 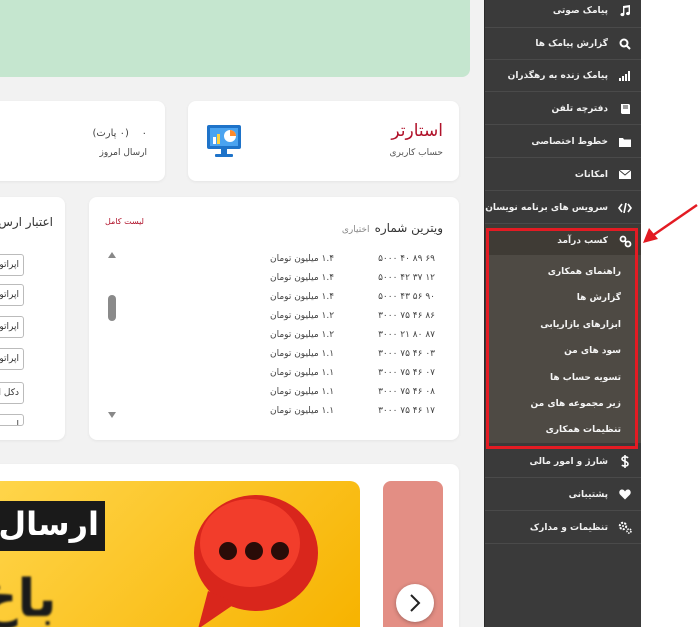 What do you see at coordinates (625, 174) in the screenshot?
I see `envelope-icon` at bounding box center [625, 174].